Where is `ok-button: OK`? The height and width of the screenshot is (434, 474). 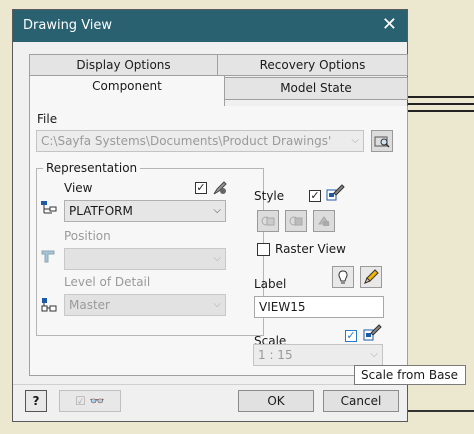
ok-button: OK is located at coordinates (276, 401).